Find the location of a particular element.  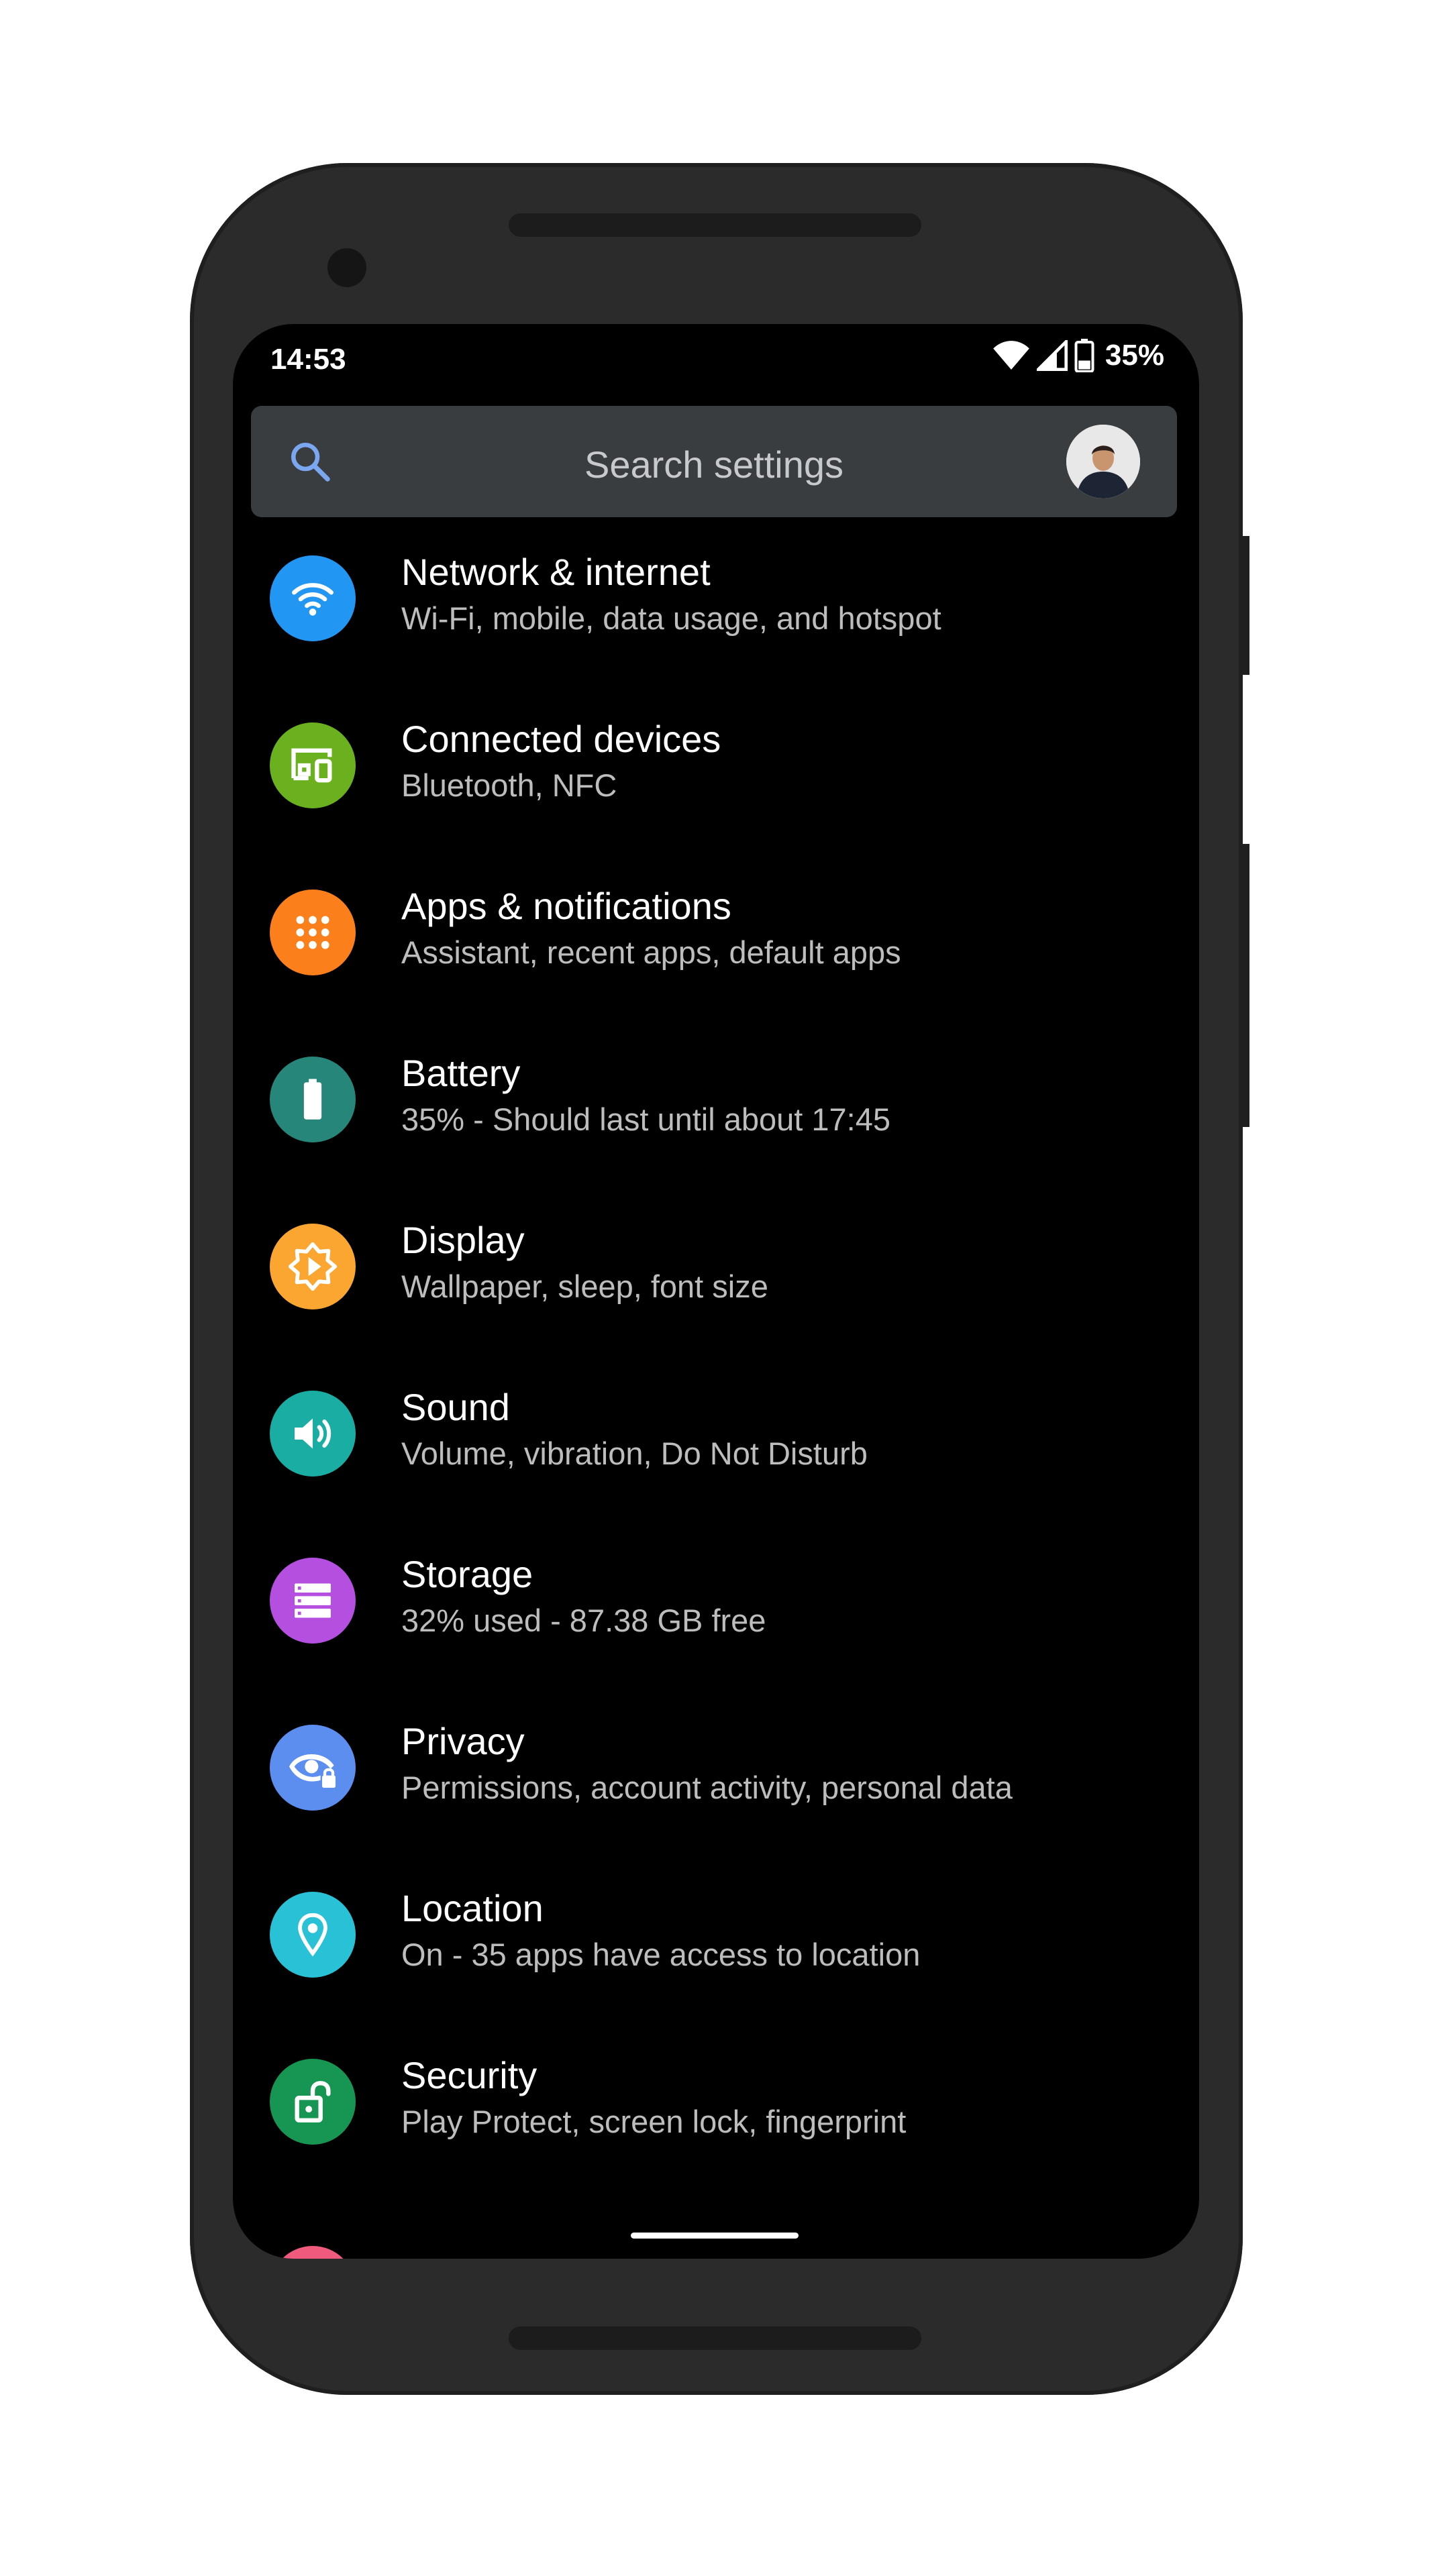

setting-subtitle: Play Protect, screen lock, fingerprint is located at coordinates (654, 2121).